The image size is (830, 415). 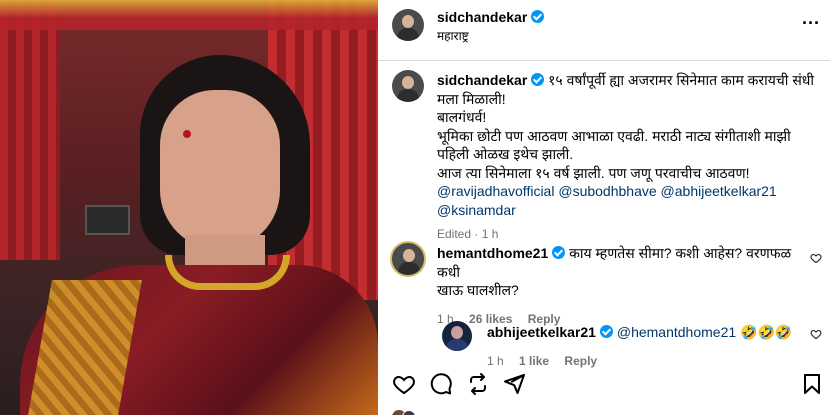 I want to click on author-row: sidchandekar, so click(x=491, y=17).